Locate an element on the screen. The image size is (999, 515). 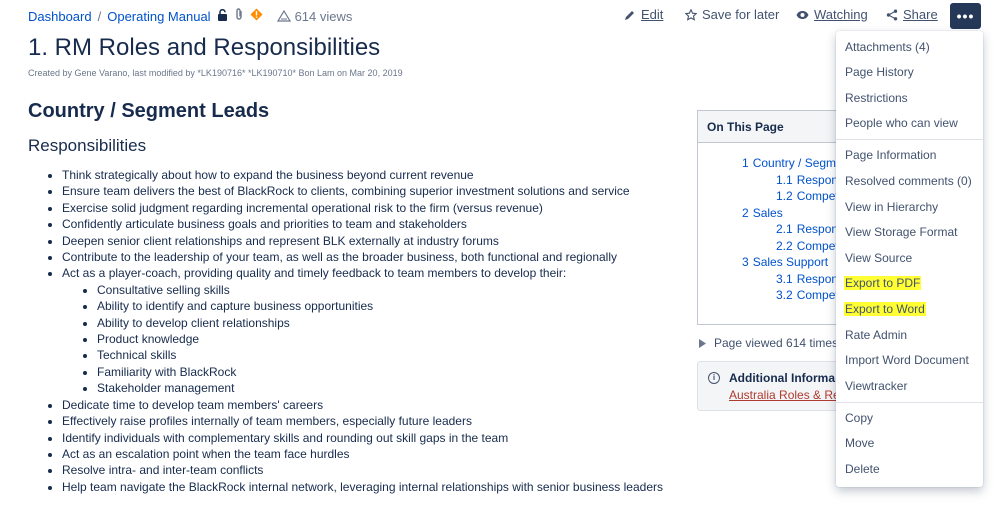
star-icon is located at coordinates (691, 14).